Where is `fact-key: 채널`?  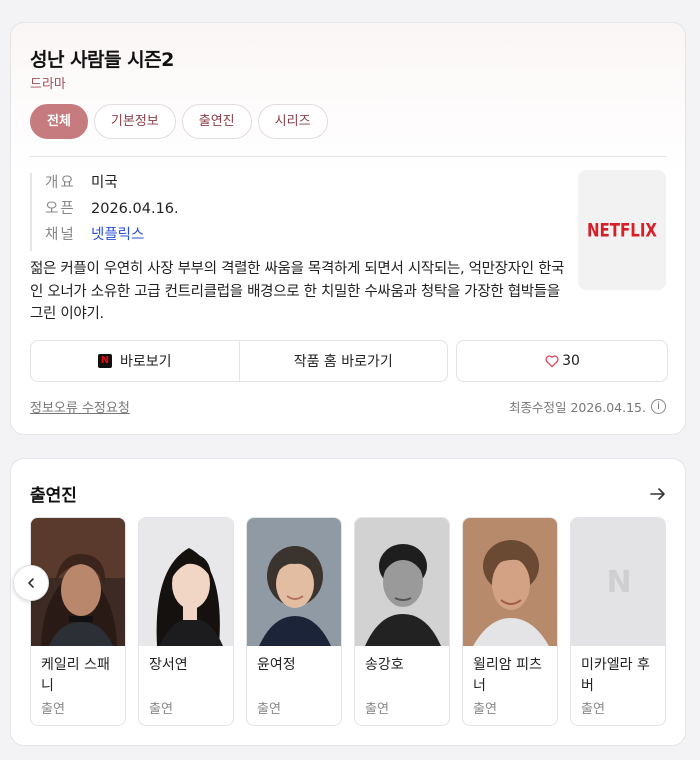 fact-key: 채널 is located at coordinates (60, 235).